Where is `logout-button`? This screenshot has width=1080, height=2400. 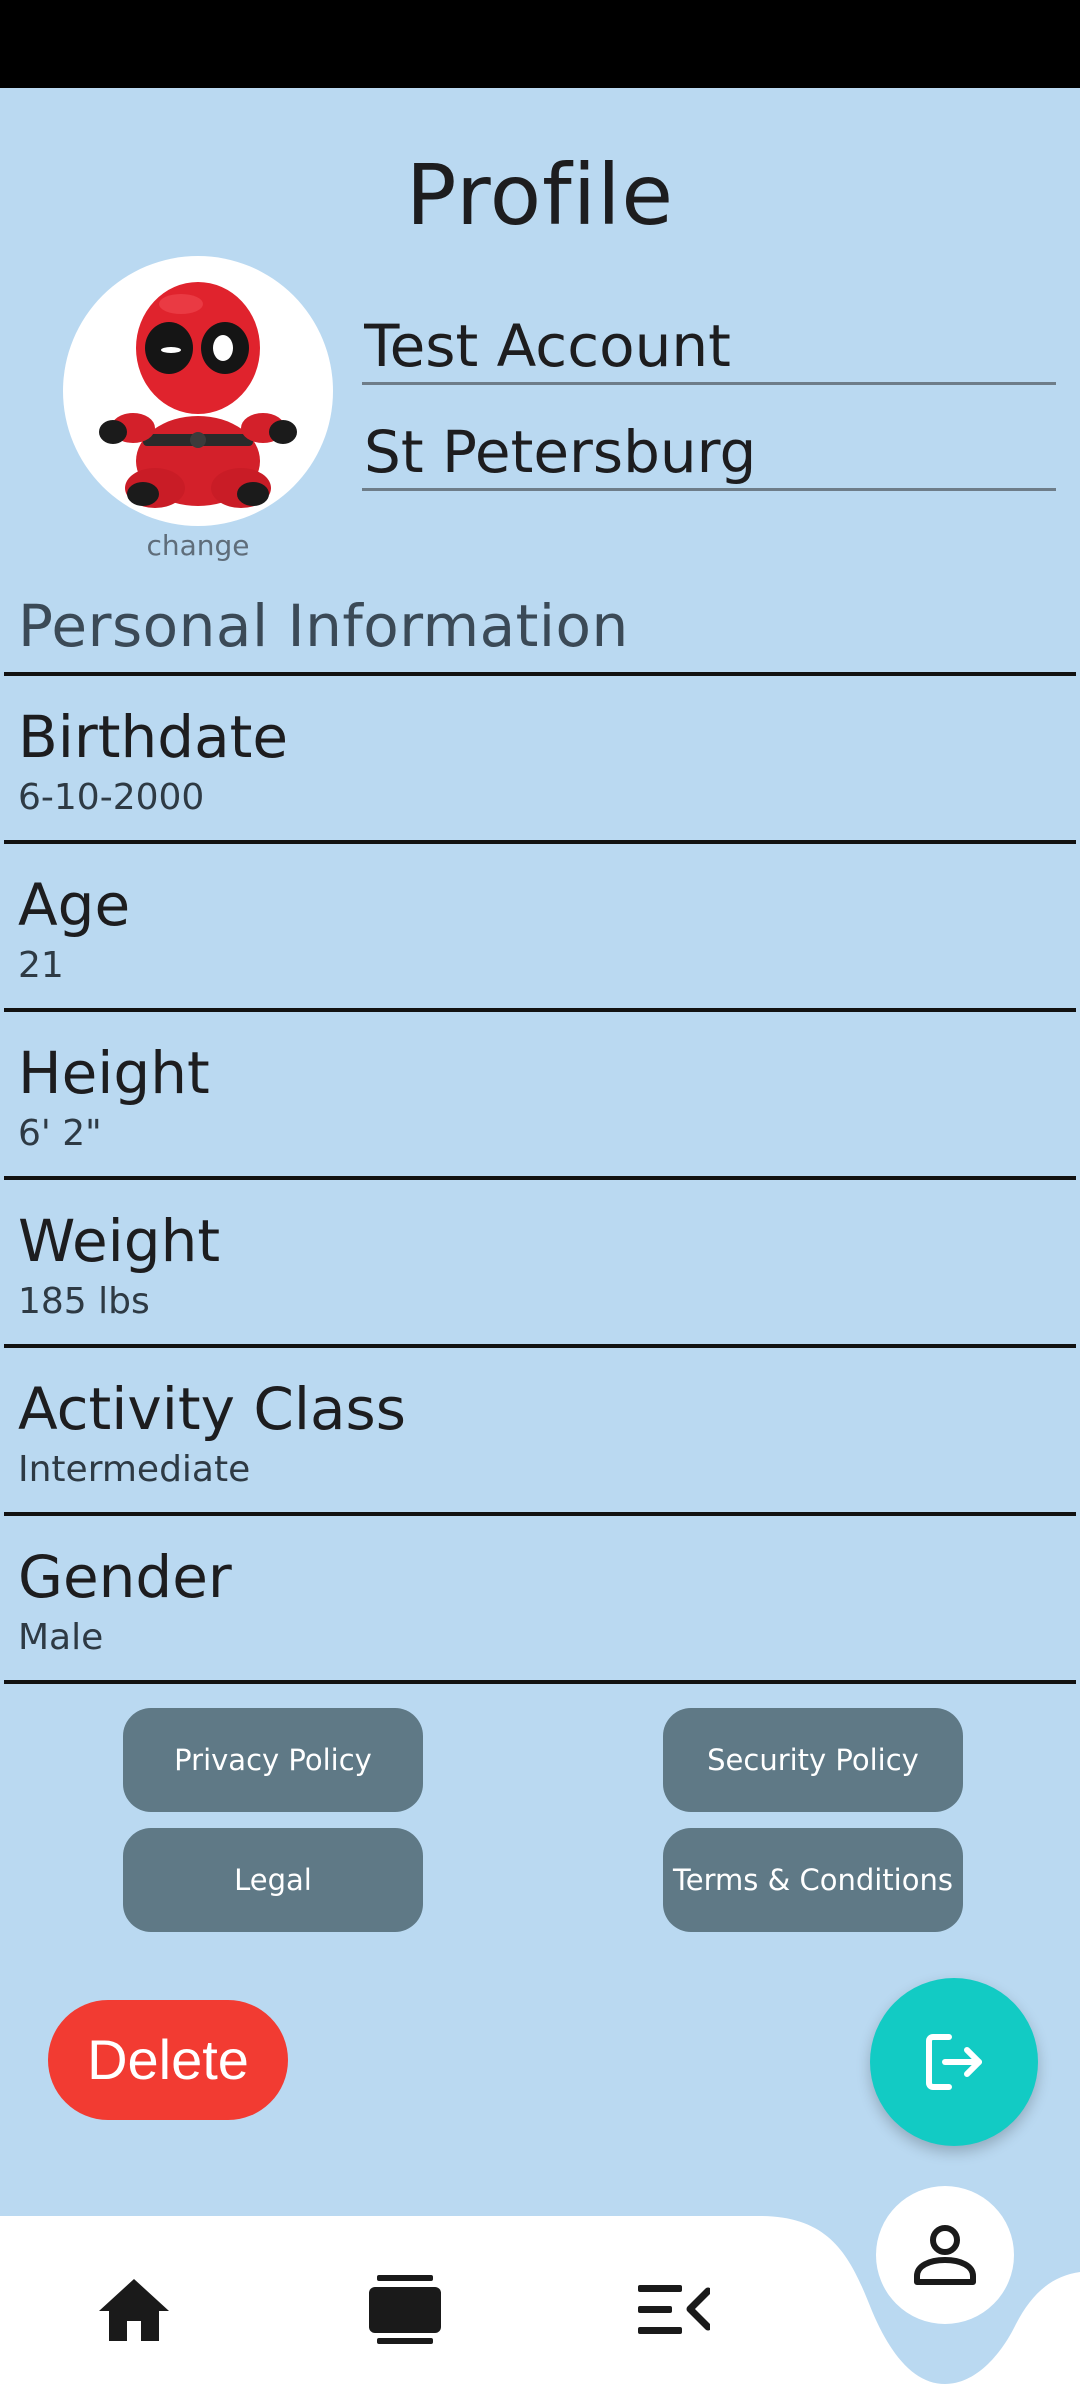
logout-button is located at coordinates (954, 2062).